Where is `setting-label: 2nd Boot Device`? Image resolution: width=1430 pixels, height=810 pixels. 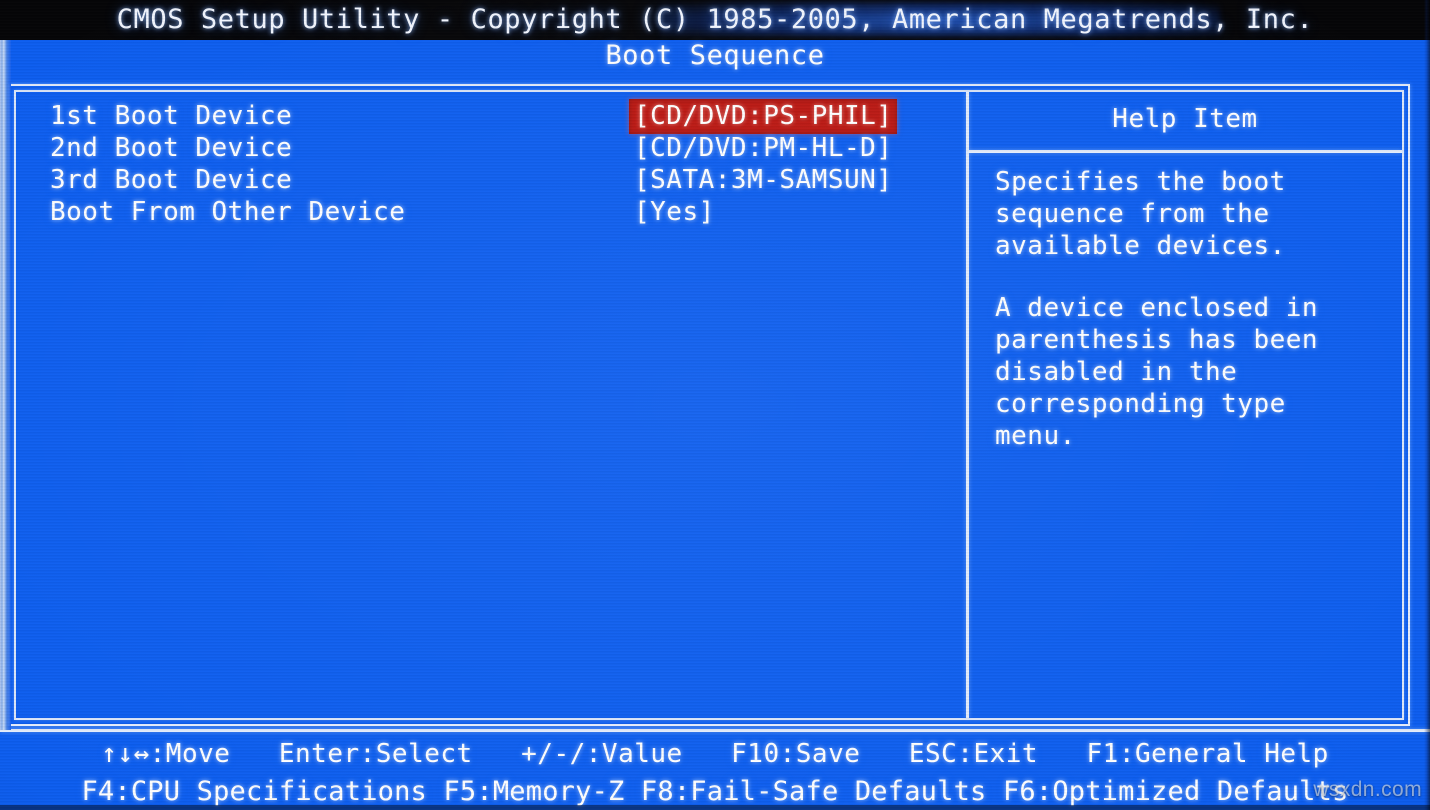 setting-label: 2nd Boot Device is located at coordinates (171, 148).